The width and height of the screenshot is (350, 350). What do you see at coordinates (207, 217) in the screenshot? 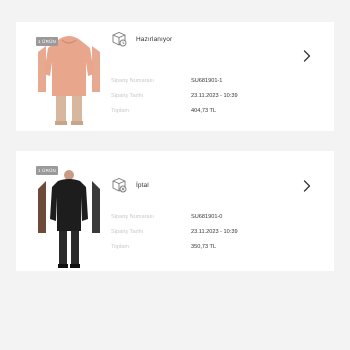
I see `order-number-value: SU681901-0` at bounding box center [207, 217].